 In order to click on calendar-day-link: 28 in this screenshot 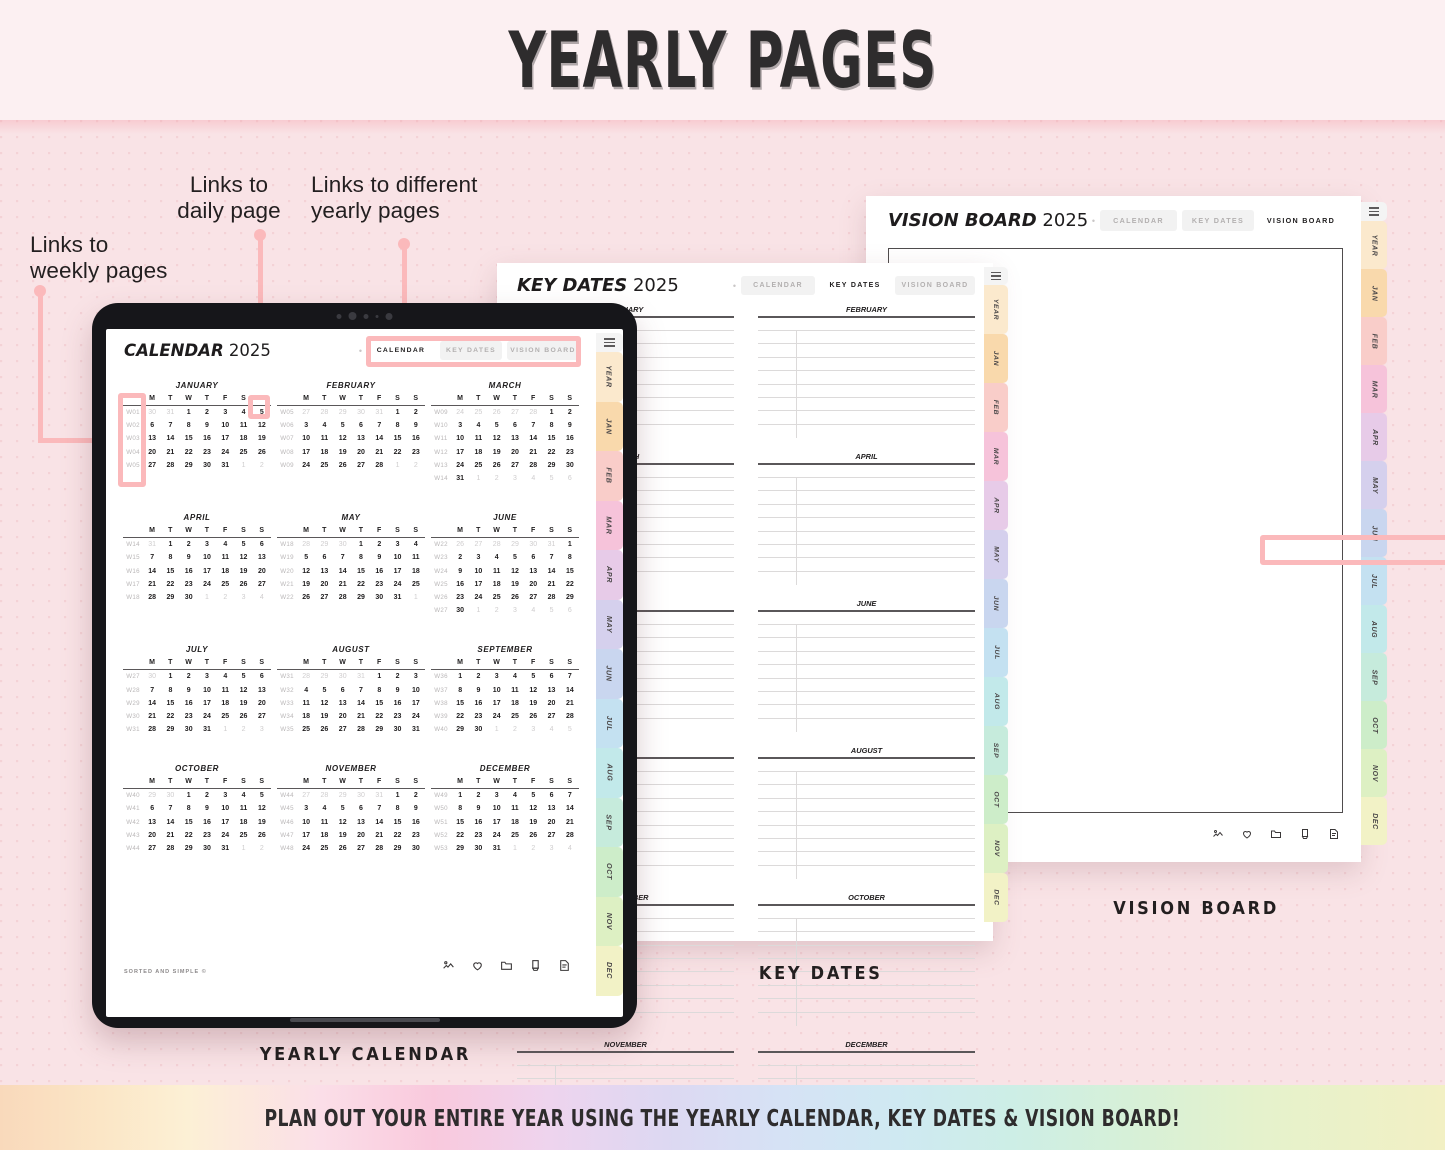, I will do `click(570, 835)`.